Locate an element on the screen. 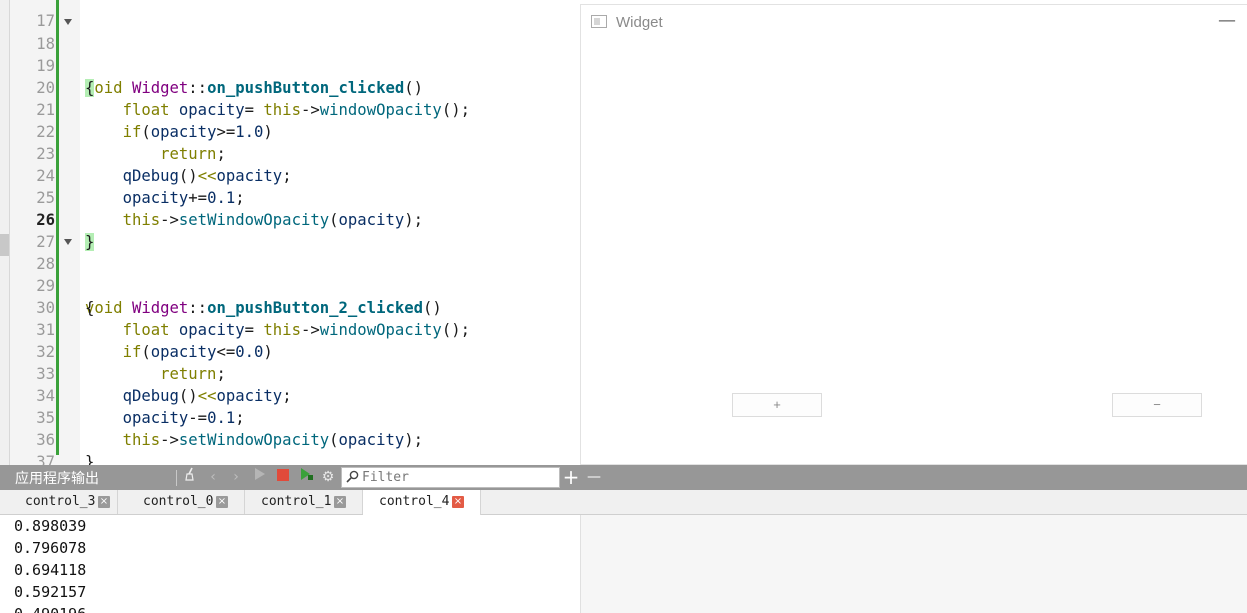 This screenshot has height=613, width=1247. remove-pane-button: — is located at coordinates (594, 477).